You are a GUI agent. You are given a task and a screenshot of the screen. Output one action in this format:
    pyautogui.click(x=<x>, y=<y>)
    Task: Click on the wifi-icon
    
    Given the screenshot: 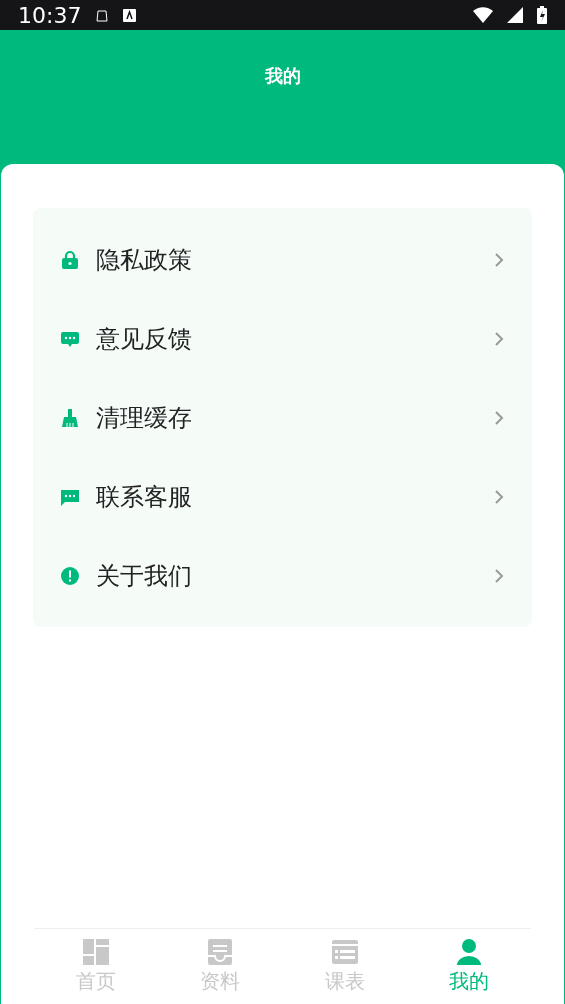 What is the action you would take?
    pyautogui.click(x=483, y=15)
    